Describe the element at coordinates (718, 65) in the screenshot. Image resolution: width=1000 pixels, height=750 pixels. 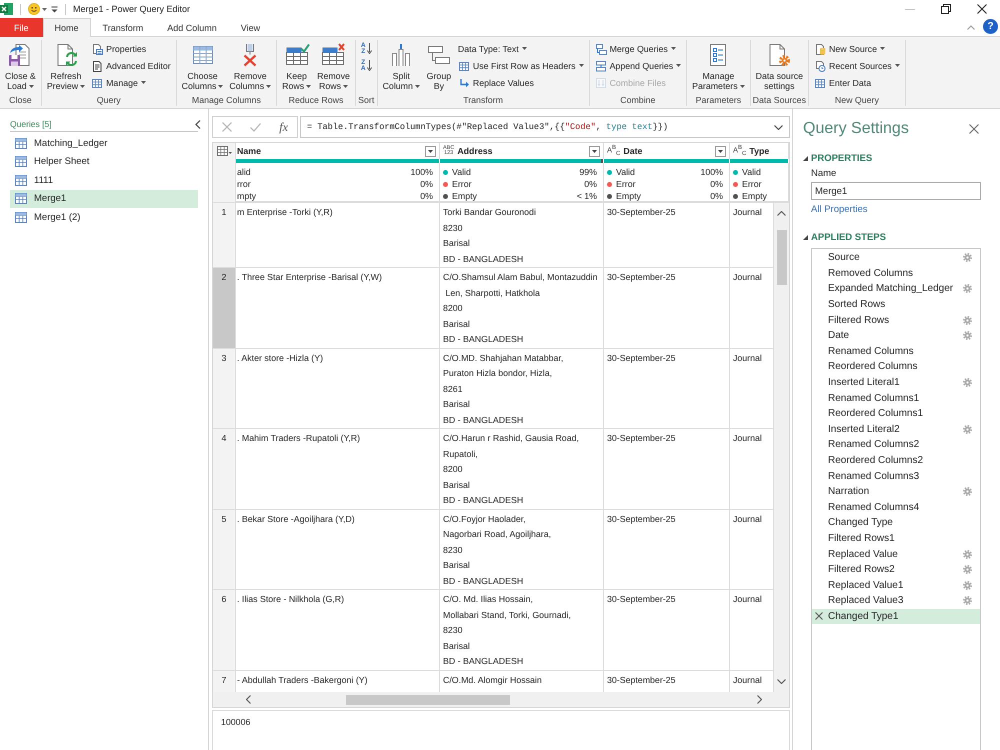
I see `manage-parameters-button: Manage Parameters` at that location.